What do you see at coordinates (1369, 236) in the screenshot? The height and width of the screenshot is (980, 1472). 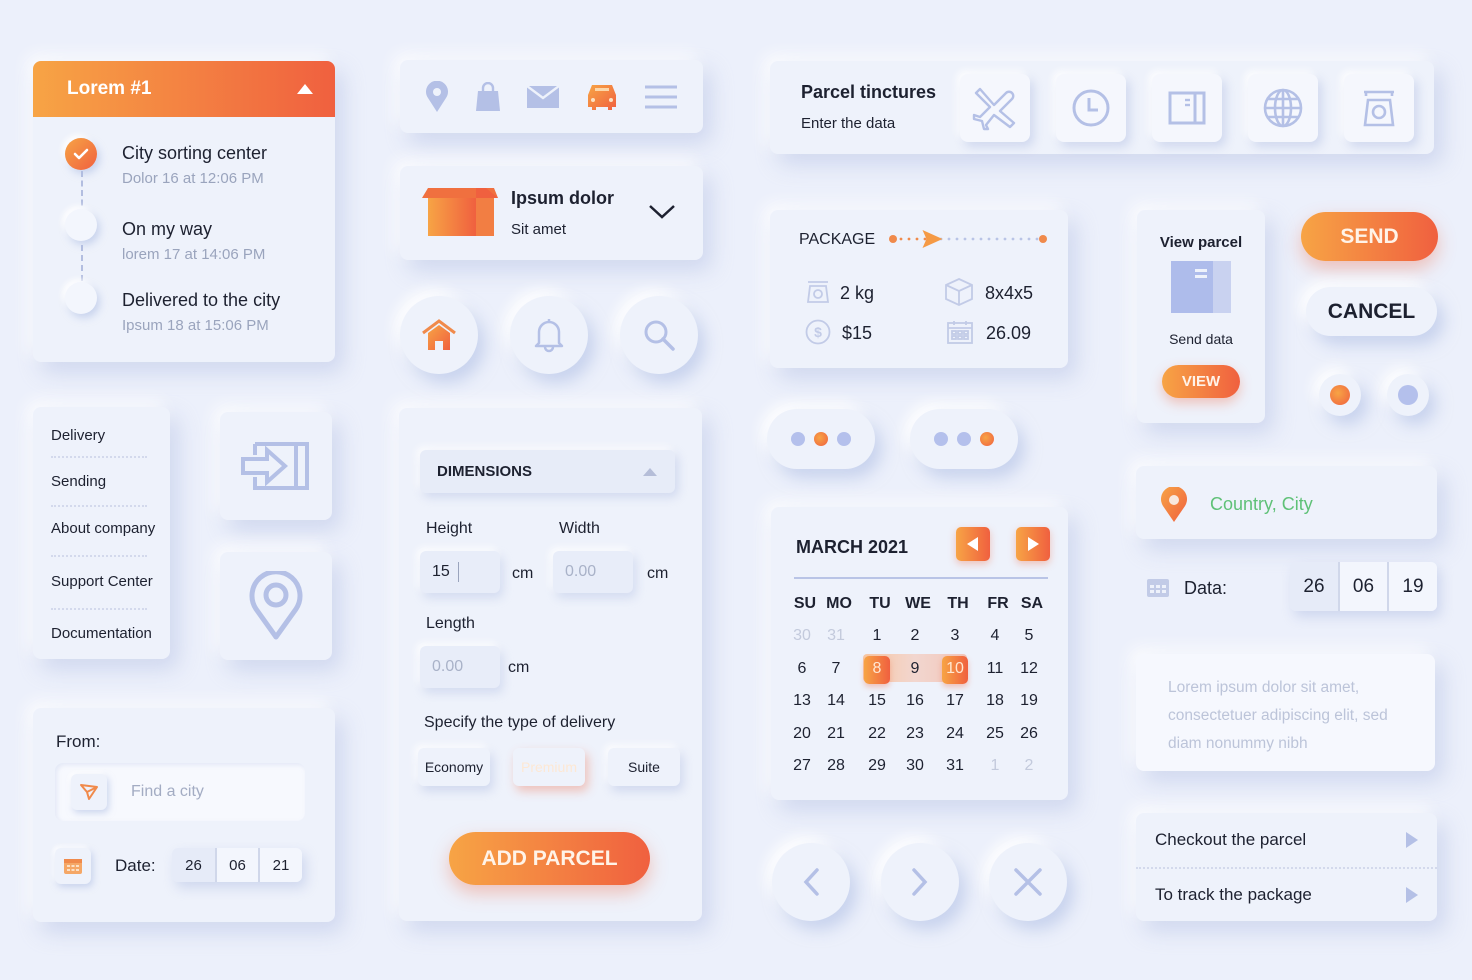 I see `send-button: SEND` at bounding box center [1369, 236].